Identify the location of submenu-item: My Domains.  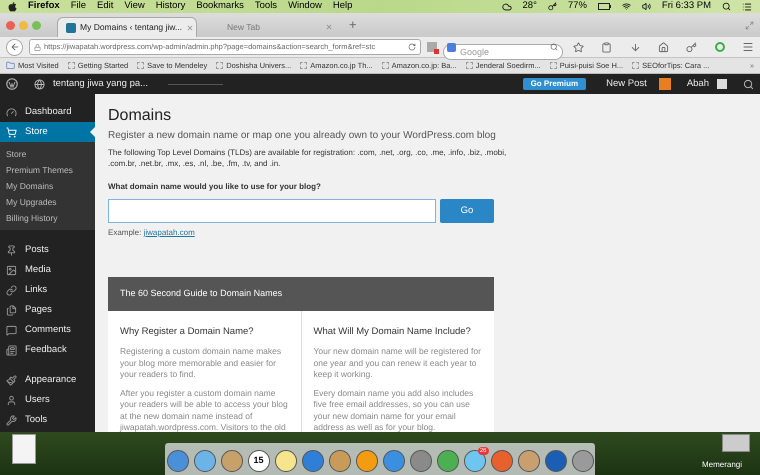
(47, 186).